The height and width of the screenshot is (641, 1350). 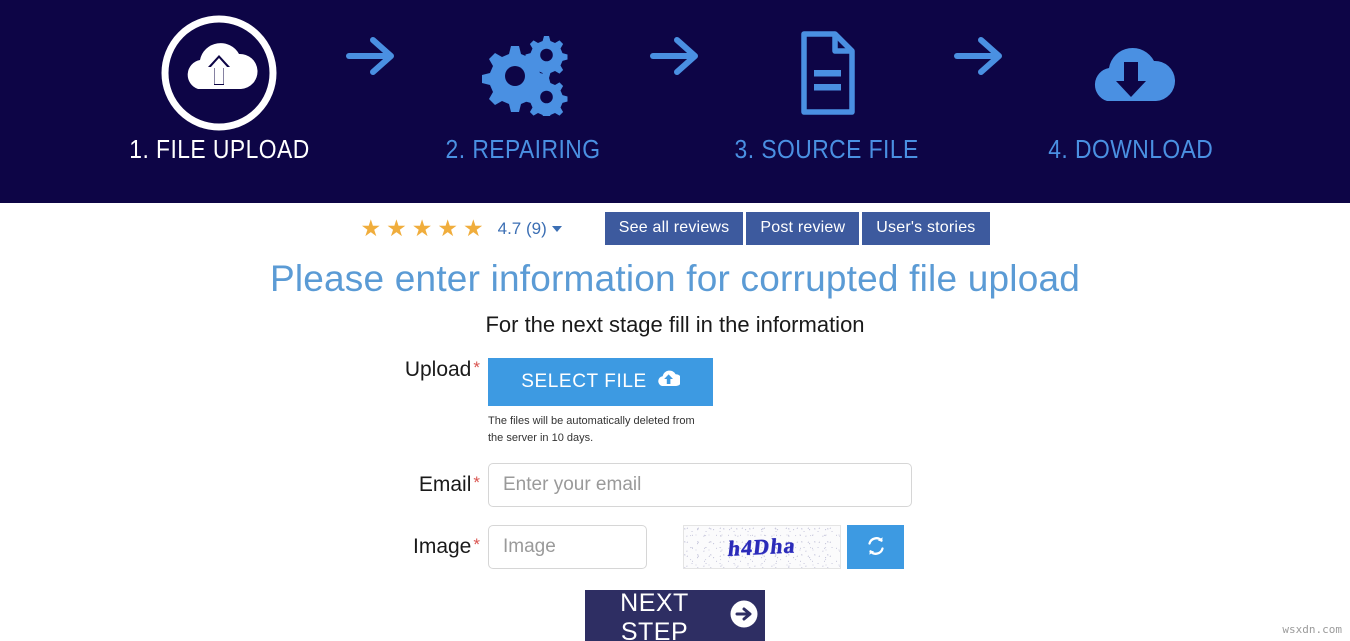 I want to click on step-file-upload: 1. FILE UPLOAD, so click(x=219, y=89).